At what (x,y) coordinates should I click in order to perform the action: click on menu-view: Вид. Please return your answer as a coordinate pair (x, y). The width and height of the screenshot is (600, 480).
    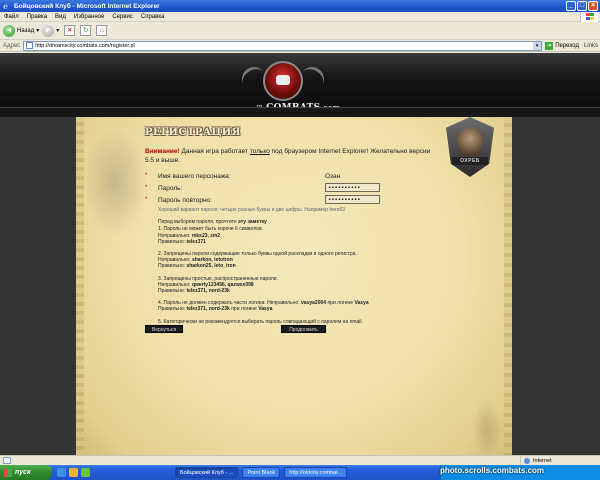
    Looking at the image, I should click on (60, 17).